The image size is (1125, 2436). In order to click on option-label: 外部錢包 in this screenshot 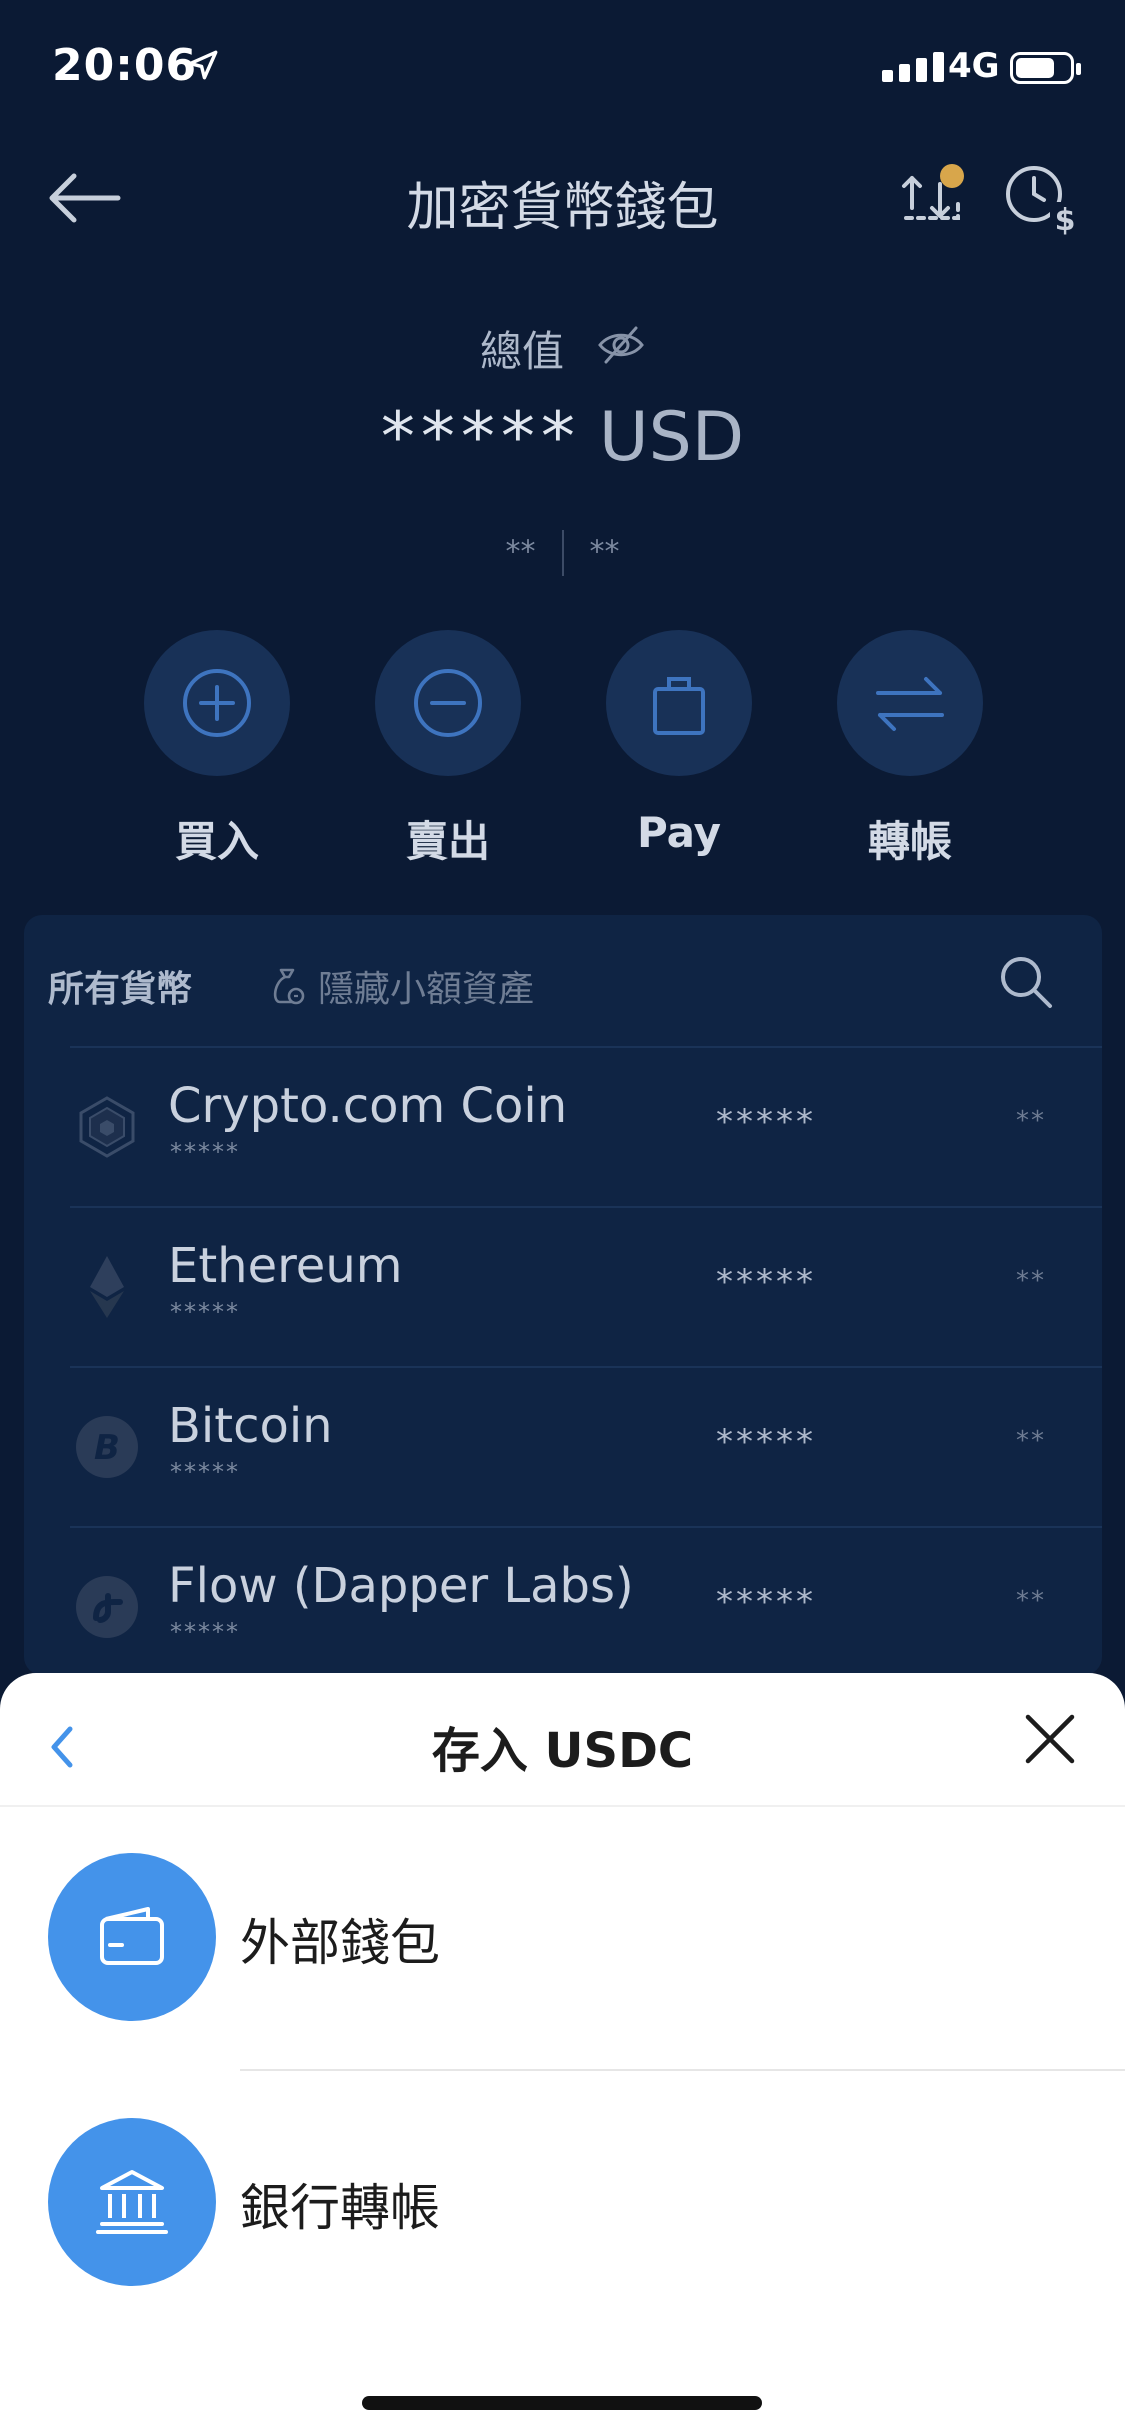, I will do `click(340, 1943)`.